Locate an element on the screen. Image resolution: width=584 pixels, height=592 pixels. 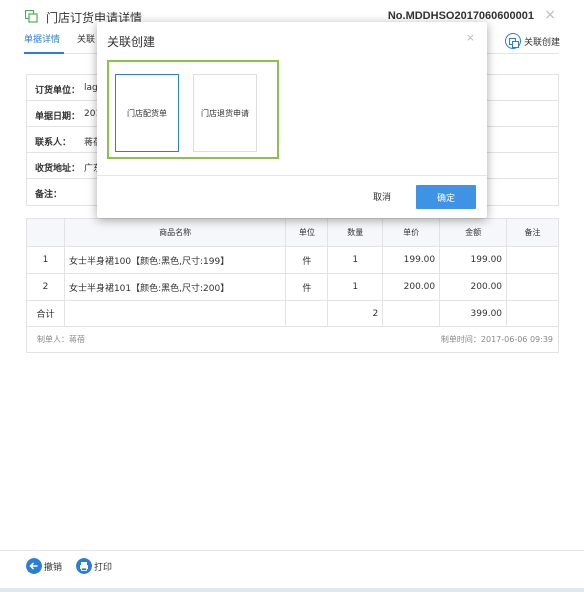
cancel-button: 取消 is located at coordinates (382, 196).